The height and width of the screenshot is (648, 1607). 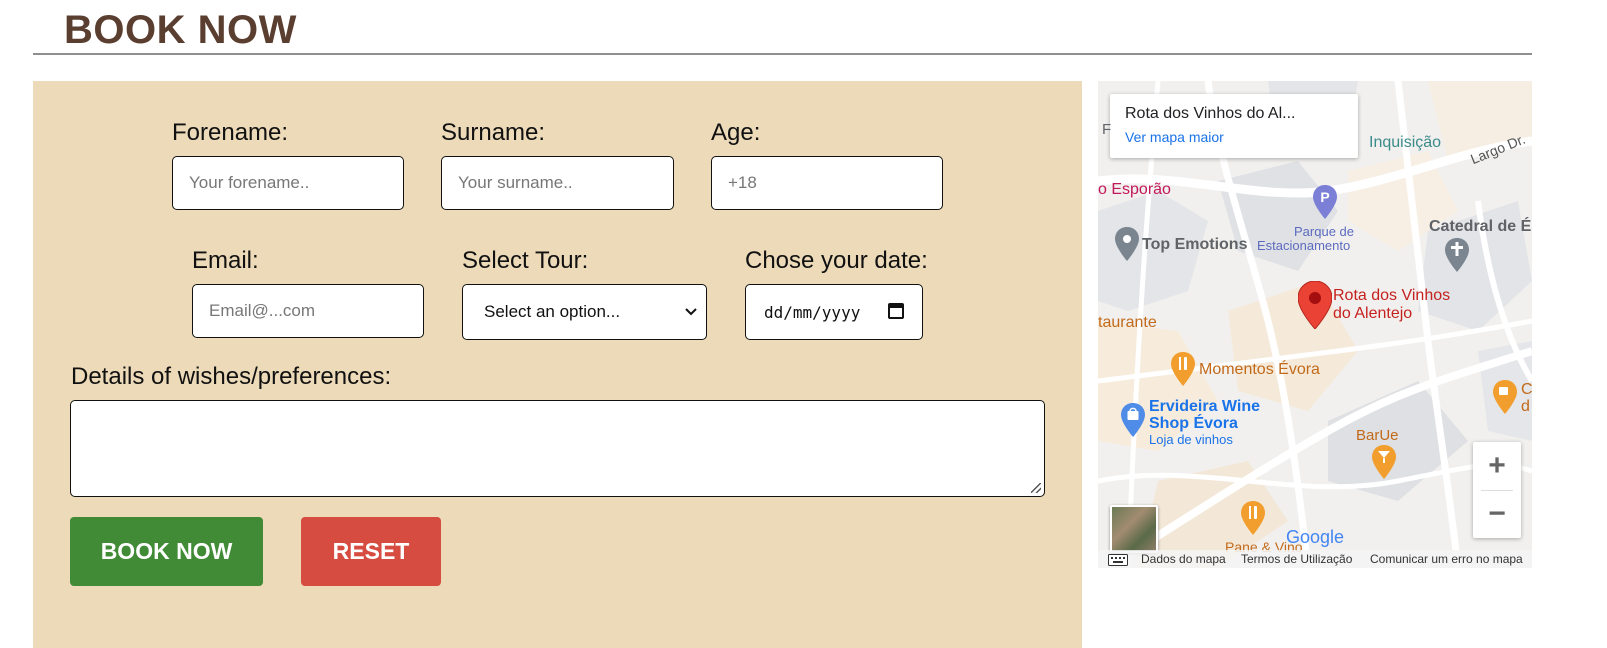 I want to click on map-label-parque: Parque de, so click(x=1324, y=231).